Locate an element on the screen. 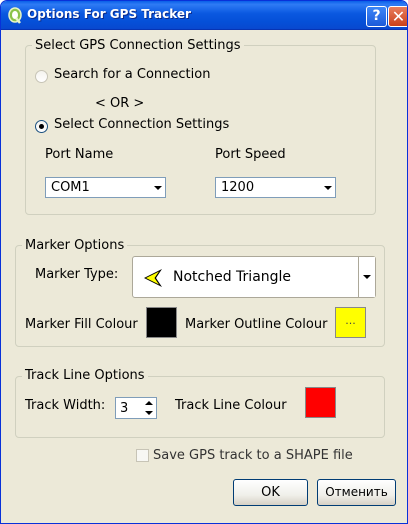  track-width-label: Track Width: is located at coordinates (65, 405).